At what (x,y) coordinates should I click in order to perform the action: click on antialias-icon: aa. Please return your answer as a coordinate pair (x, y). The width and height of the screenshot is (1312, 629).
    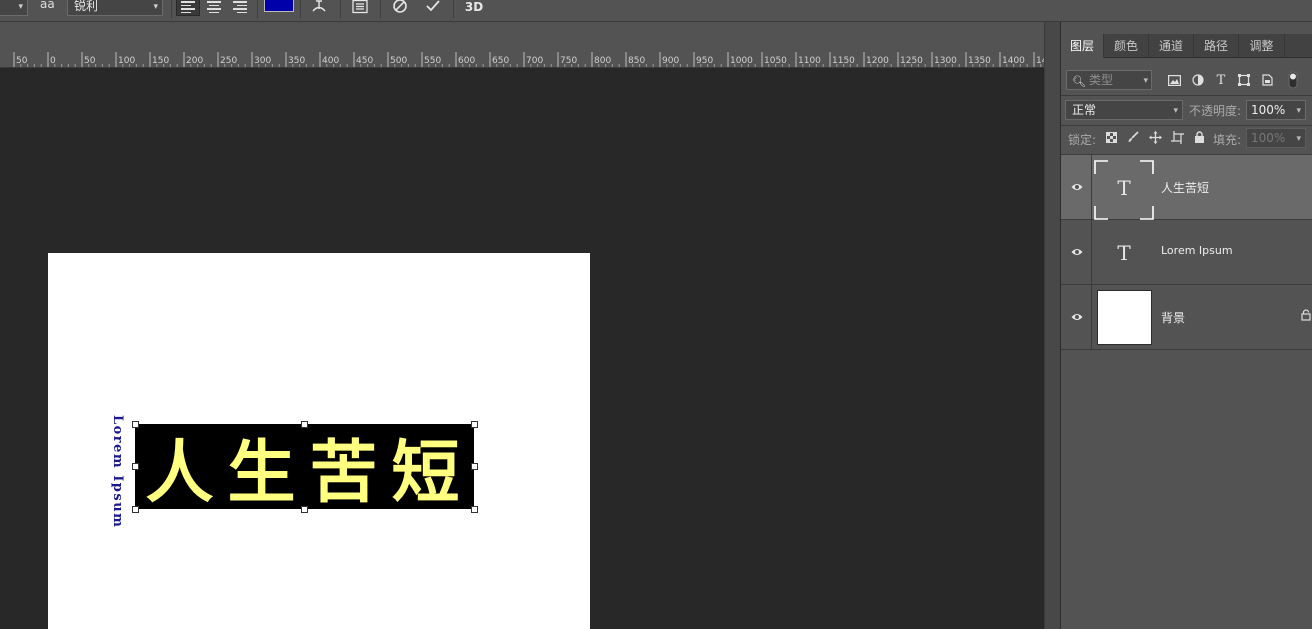
    Looking at the image, I should click on (47, 5).